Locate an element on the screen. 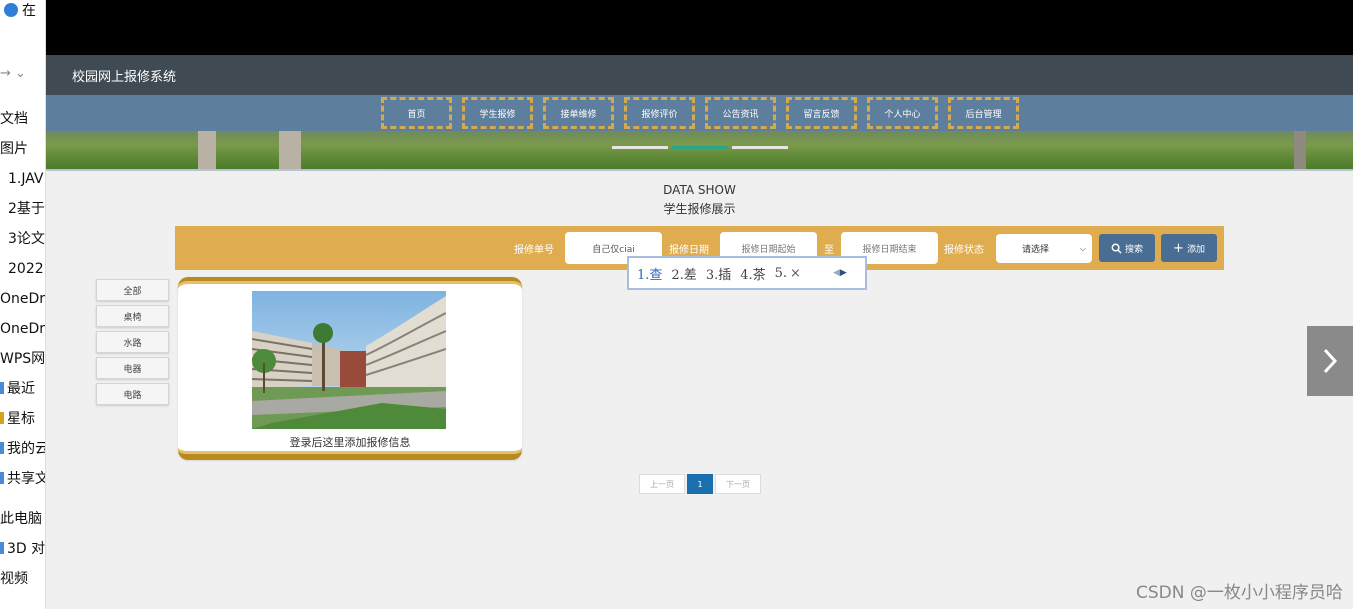 This screenshot has height=609, width=1353. watermark: CSDN @一枚小小程序员哈 is located at coordinates (1239, 593).